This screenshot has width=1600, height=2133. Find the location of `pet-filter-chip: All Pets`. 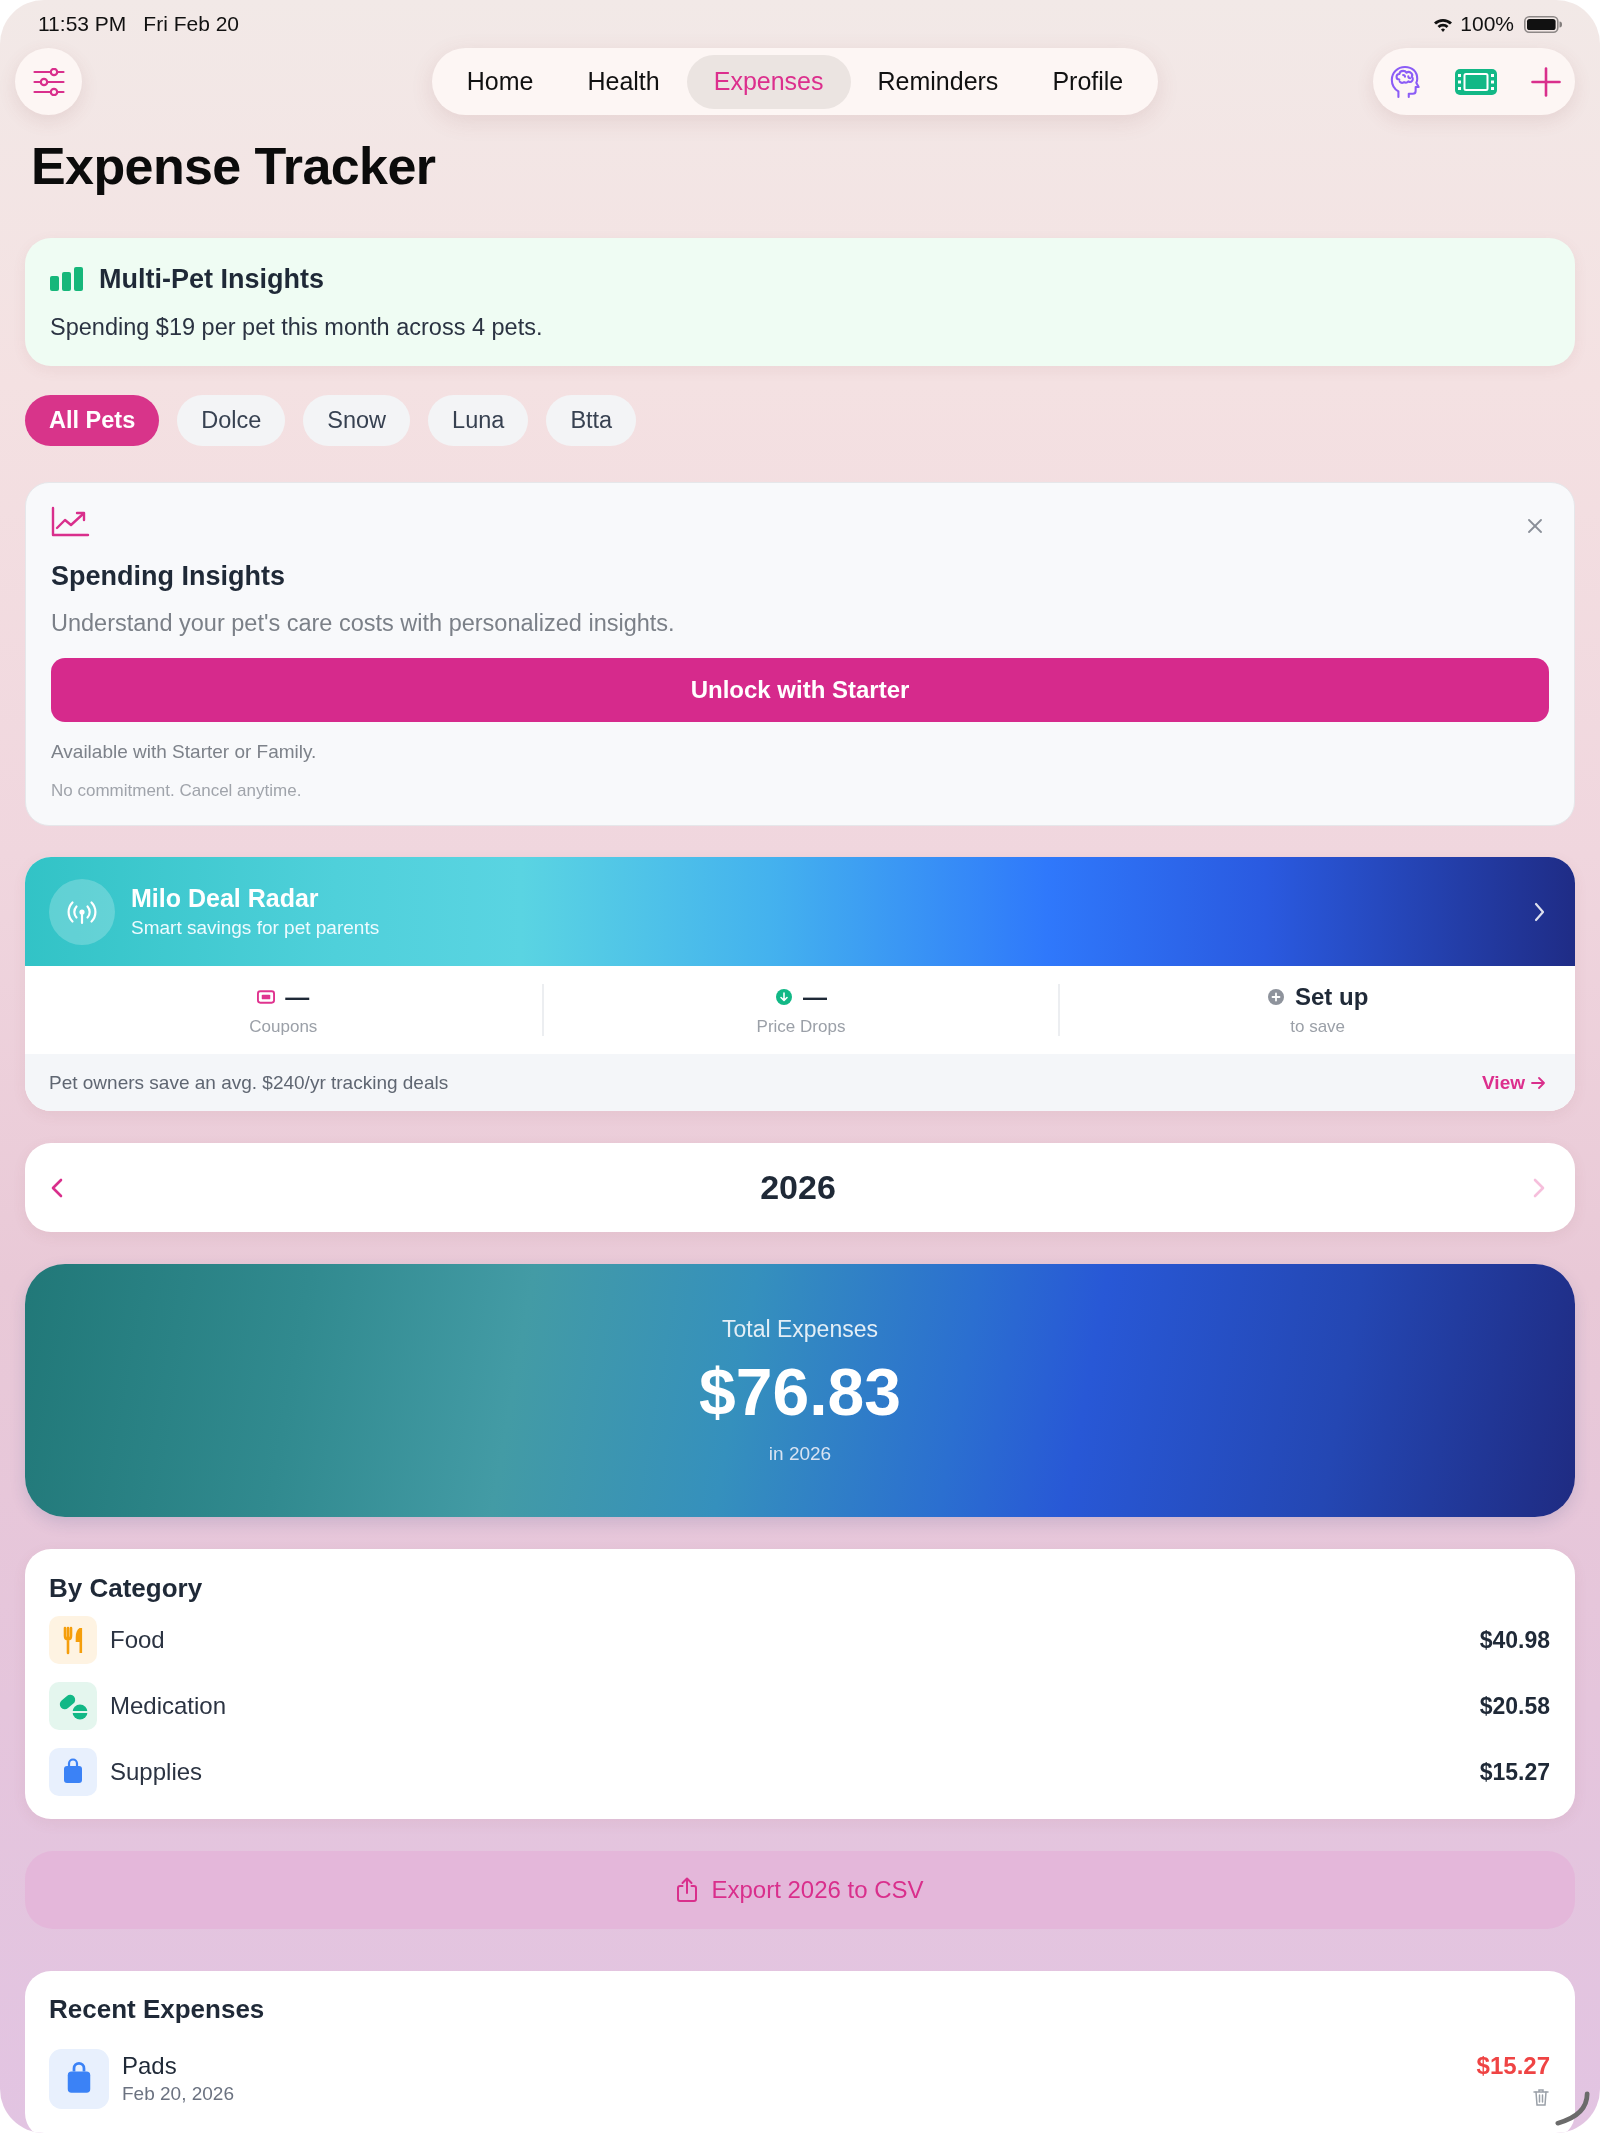

pet-filter-chip: All Pets is located at coordinates (92, 420).